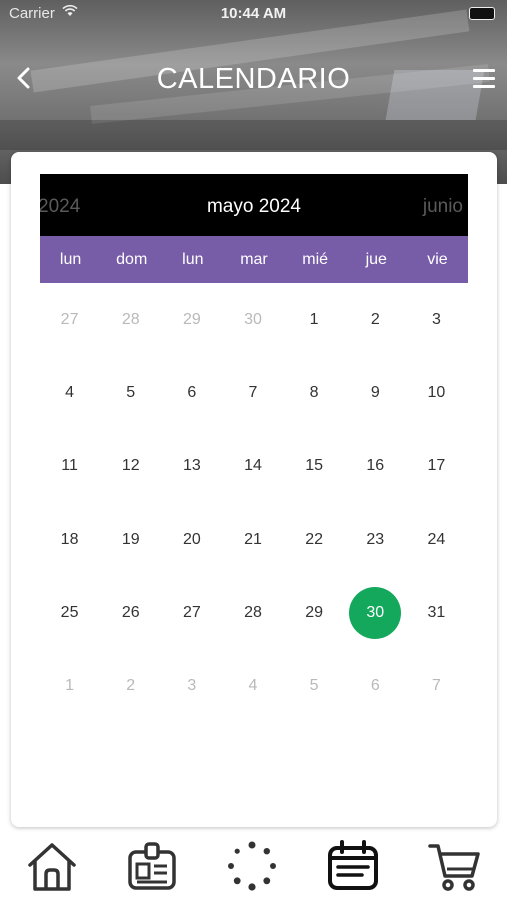 The width and height of the screenshot is (507, 900). I want to click on day-cell: 8, so click(314, 392).